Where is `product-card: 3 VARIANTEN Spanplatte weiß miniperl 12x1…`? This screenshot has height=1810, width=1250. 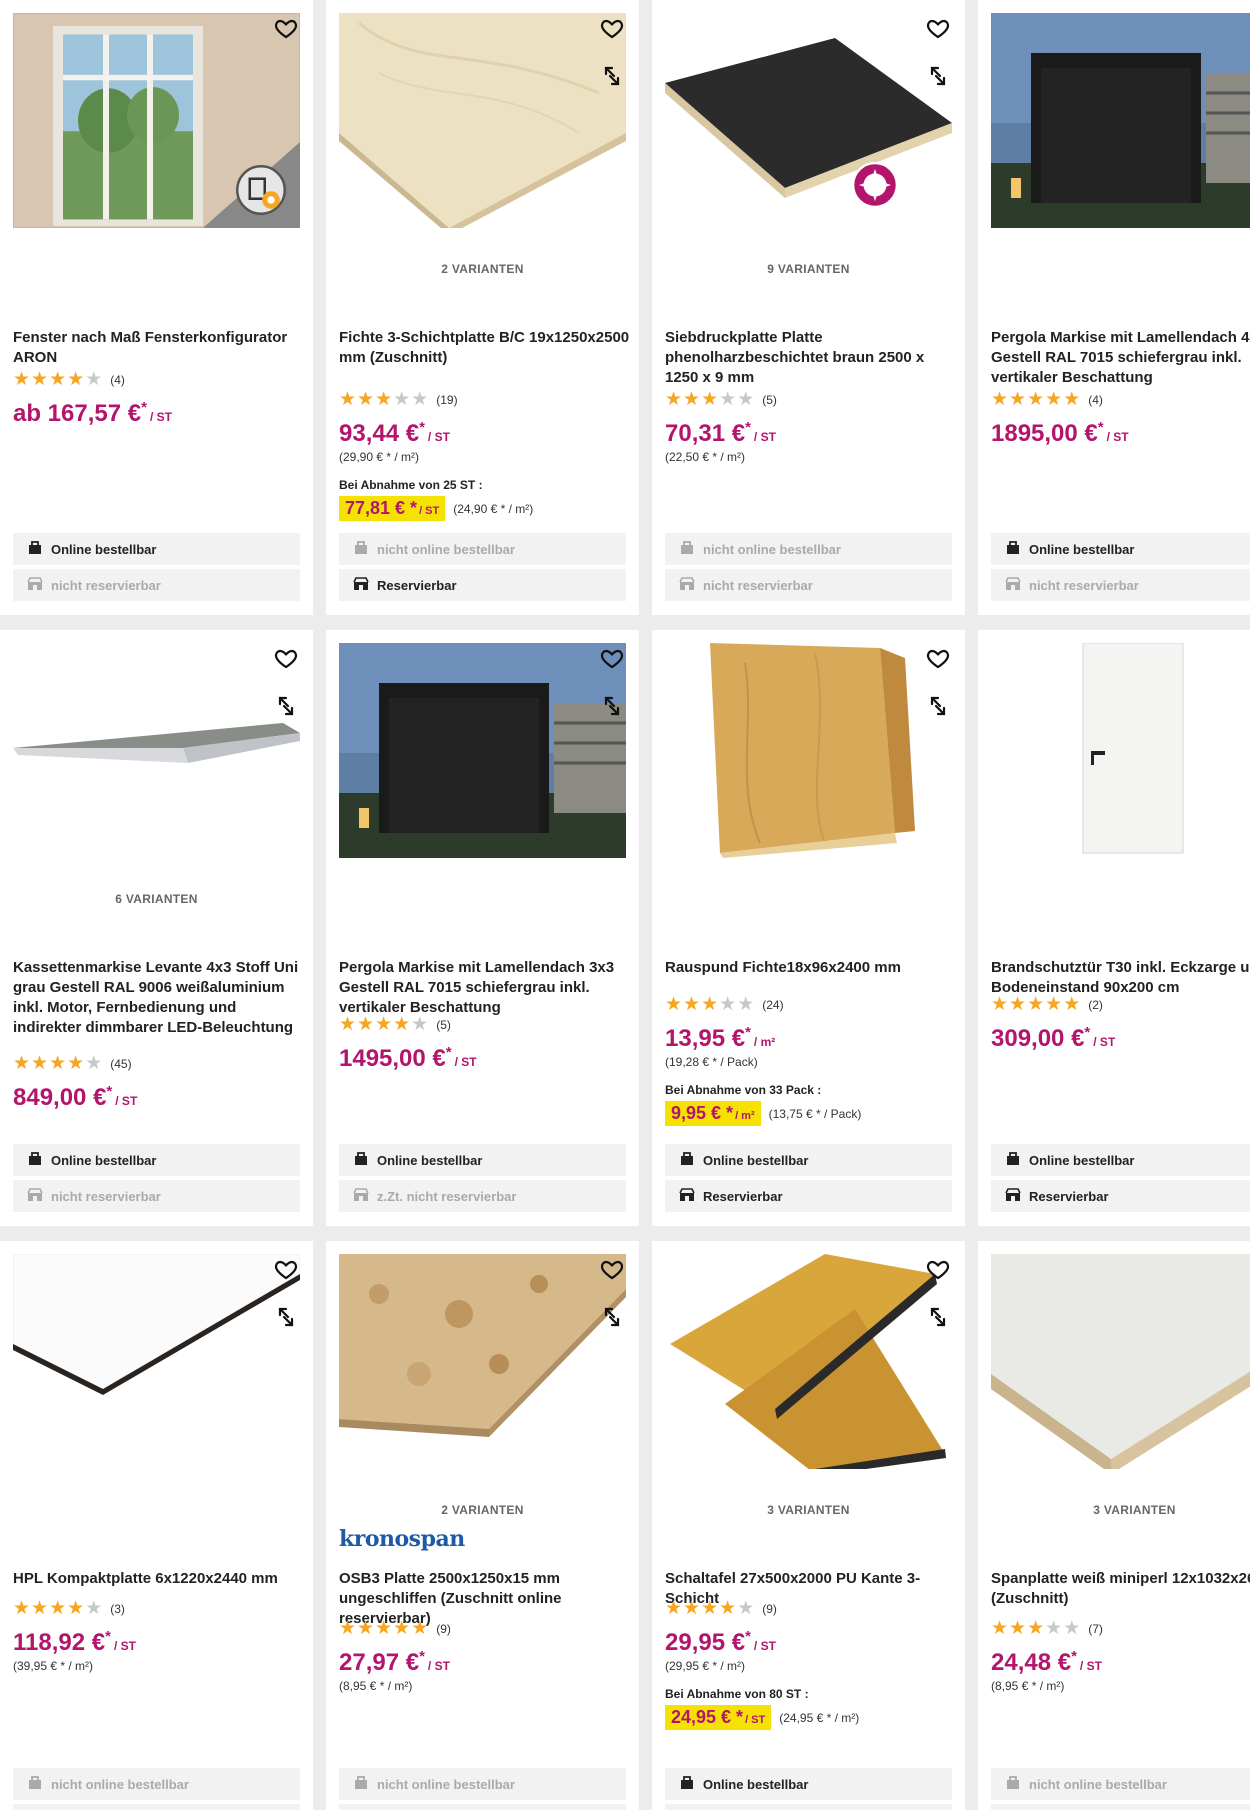
product-card: 3 VARIANTEN Spanplatte weiß miniperl 12x1… is located at coordinates (1114, 1525).